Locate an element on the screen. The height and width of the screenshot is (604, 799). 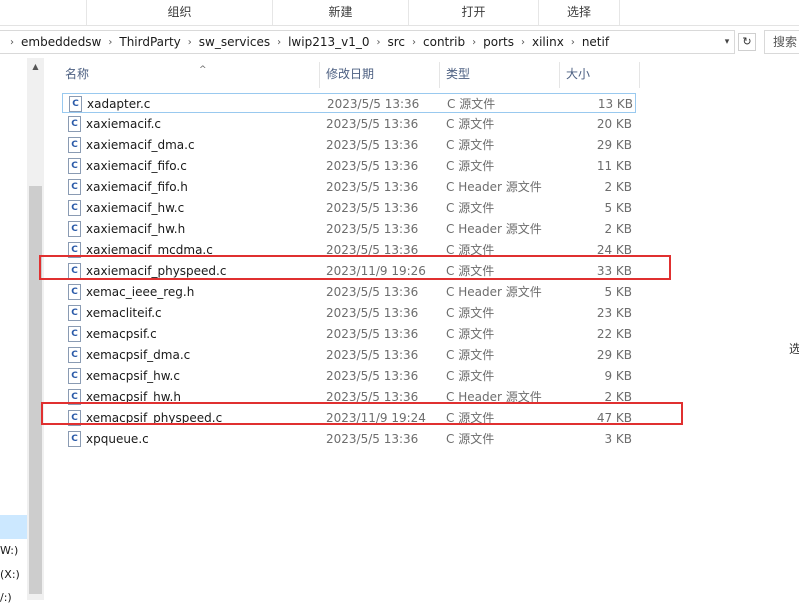
file-row: Cxadapter.c 2023/5/5 13:36 C 源文件 13 KB is located at coordinates (349, 103).